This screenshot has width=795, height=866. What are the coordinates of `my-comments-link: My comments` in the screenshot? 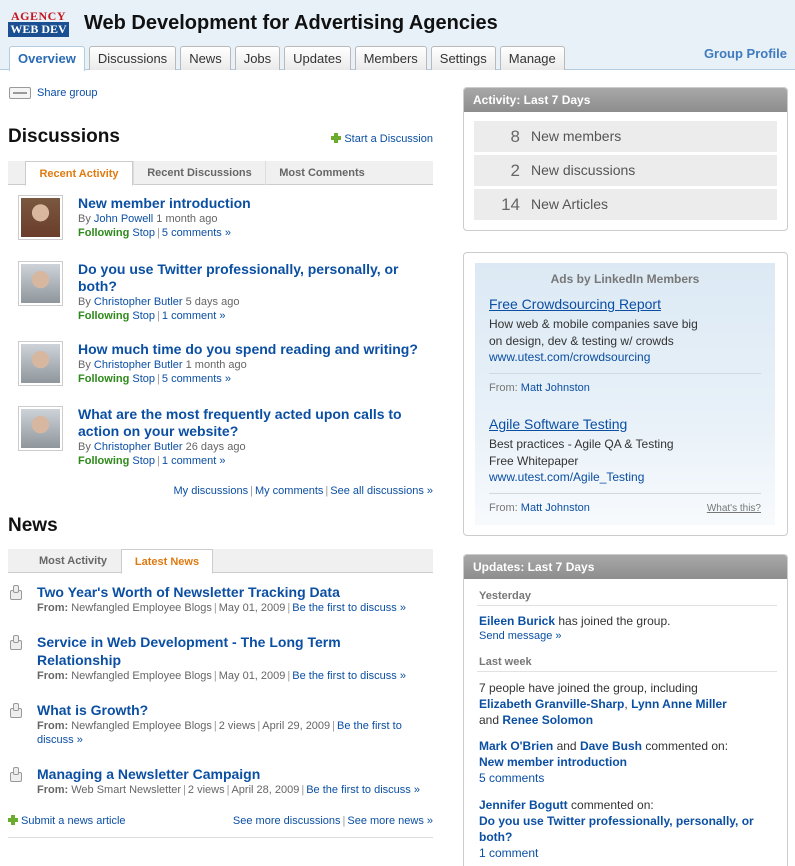 It's located at (289, 491).